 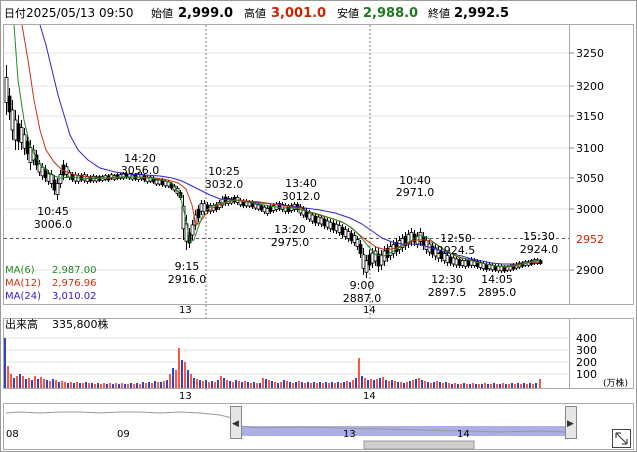 What do you see at coordinates (590, 86) in the screenshot?
I see `price-axis-label: 3200` at bounding box center [590, 86].